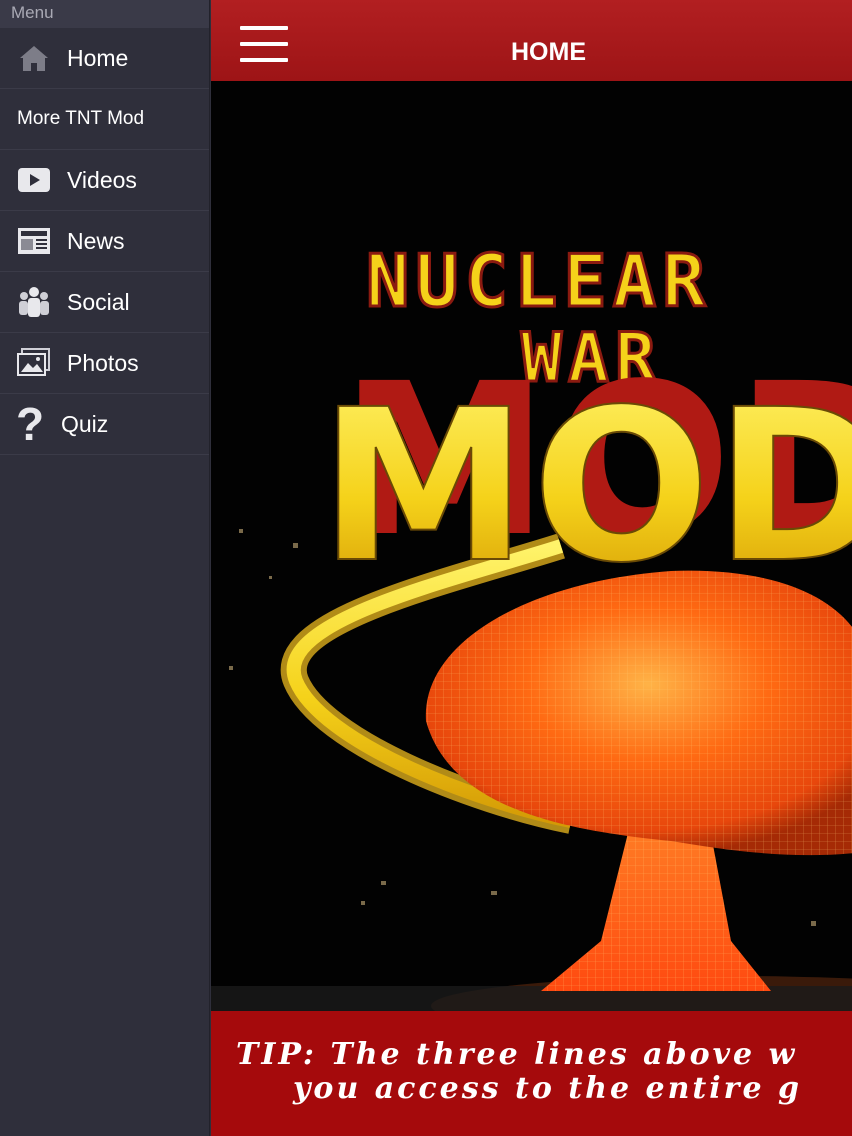 This screenshot has width=852, height=1136. What do you see at coordinates (264, 46) in the screenshot?
I see `hamburger-menu-icon` at bounding box center [264, 46].